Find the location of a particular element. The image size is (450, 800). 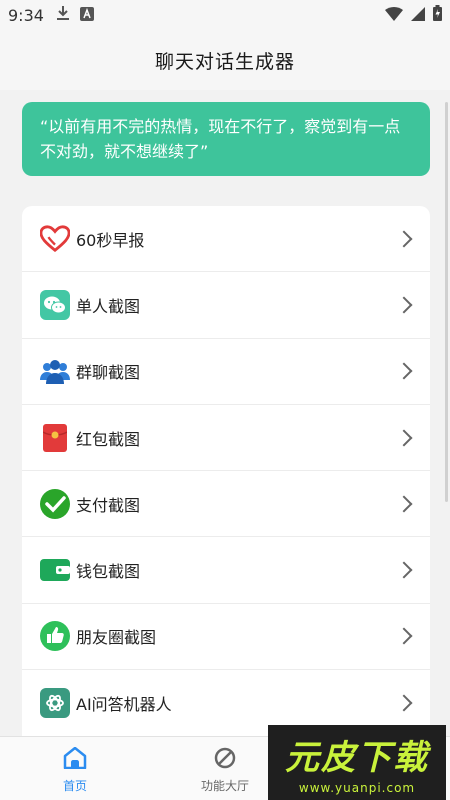

menu-item-single-screenshot: 单人截图 is located at coordinates (226, 305).